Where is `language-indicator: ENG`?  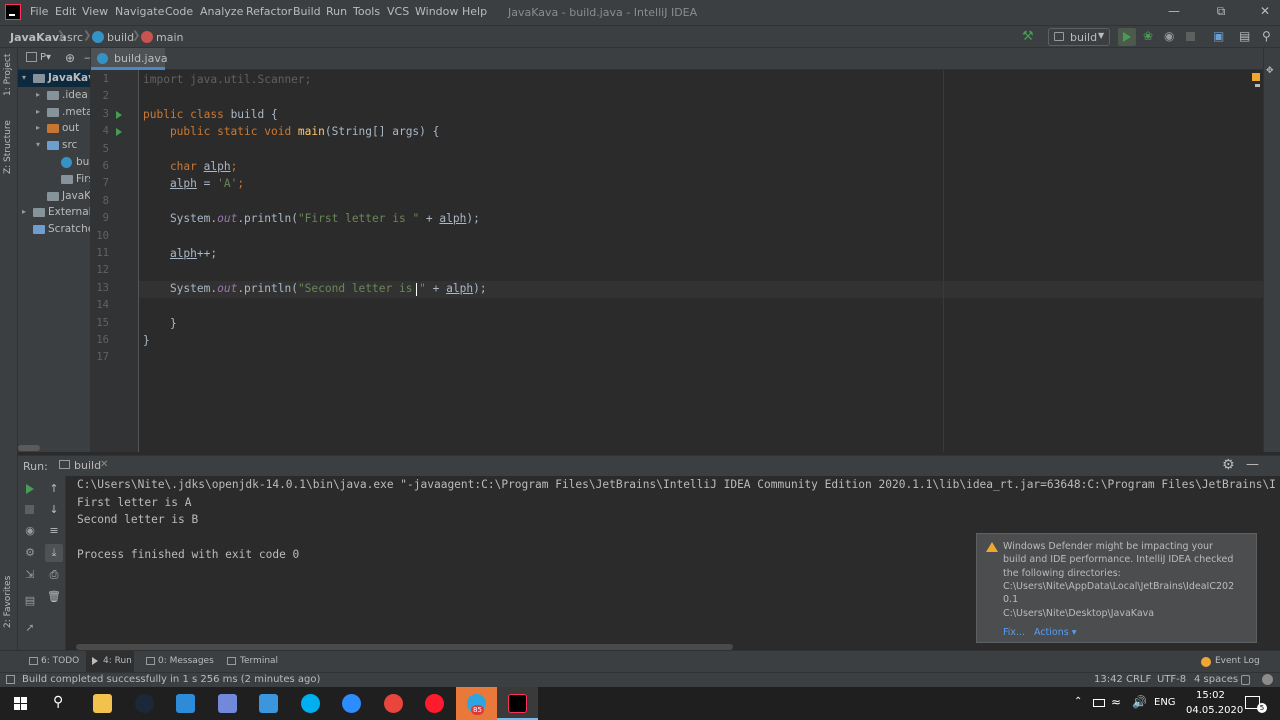 language-indicator: ENG is located at coordinates (1165, 702).